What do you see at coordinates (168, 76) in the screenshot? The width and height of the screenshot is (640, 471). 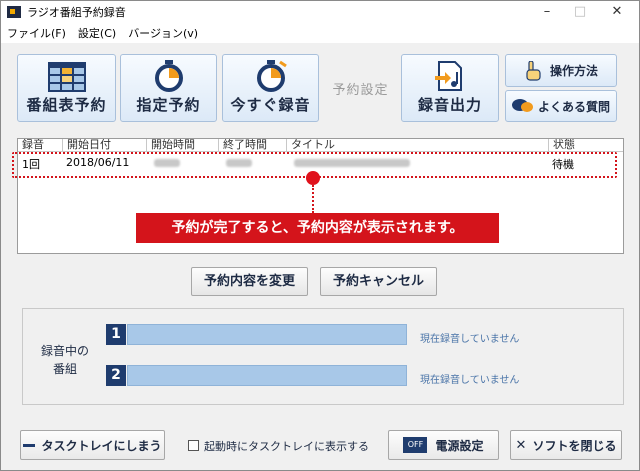 I see `stopwatch-icon` at bounding box center [168, 76].